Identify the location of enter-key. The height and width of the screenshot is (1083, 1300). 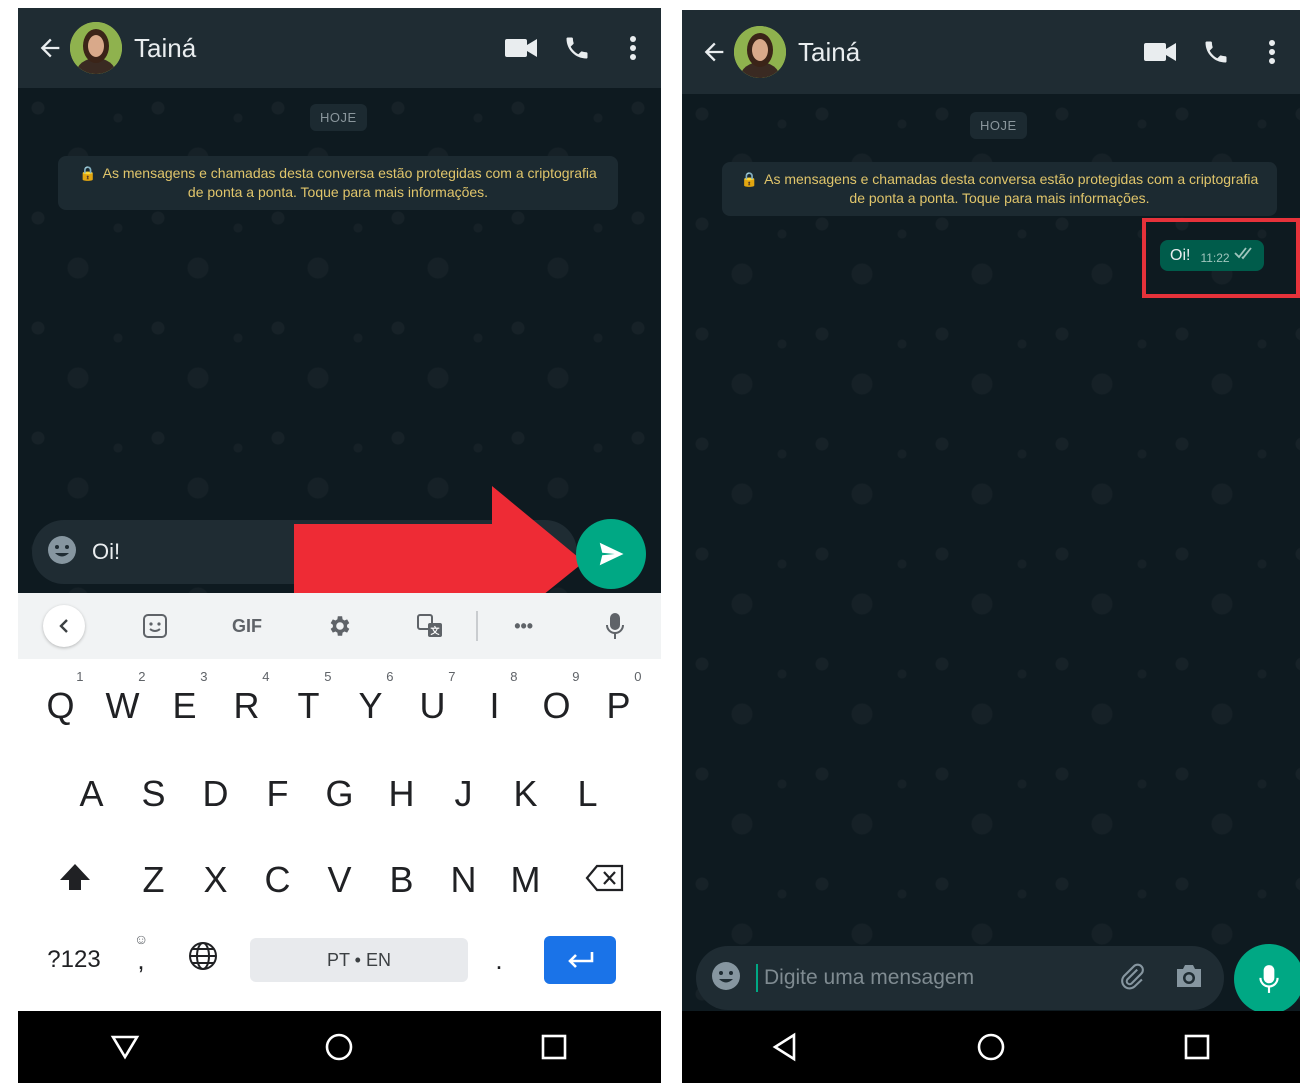
(580, 960).